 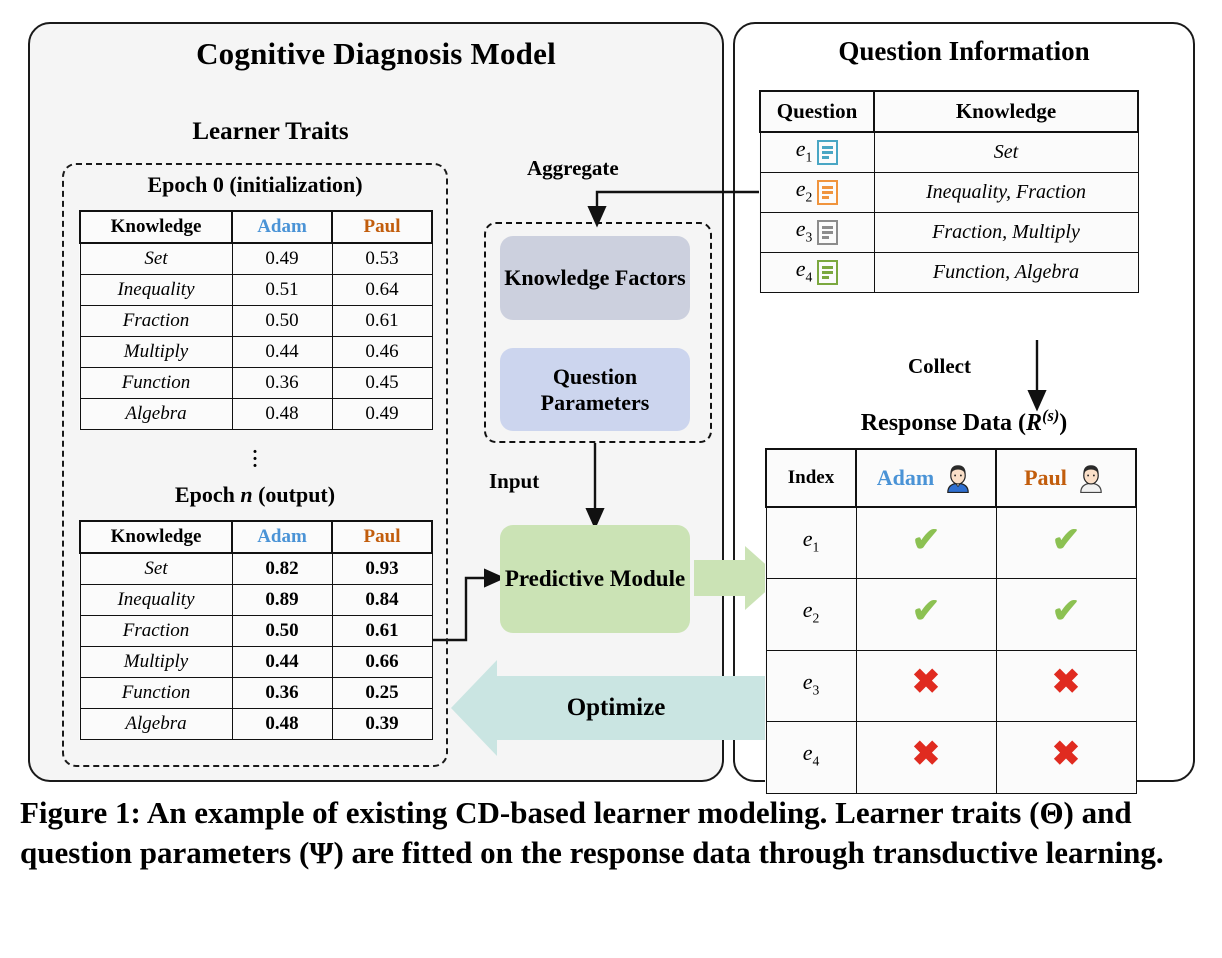 What do you see at coordinates (1034, 423) in the screenshot?
I see `response-title-var: R` at bounding box center [1034, 423].